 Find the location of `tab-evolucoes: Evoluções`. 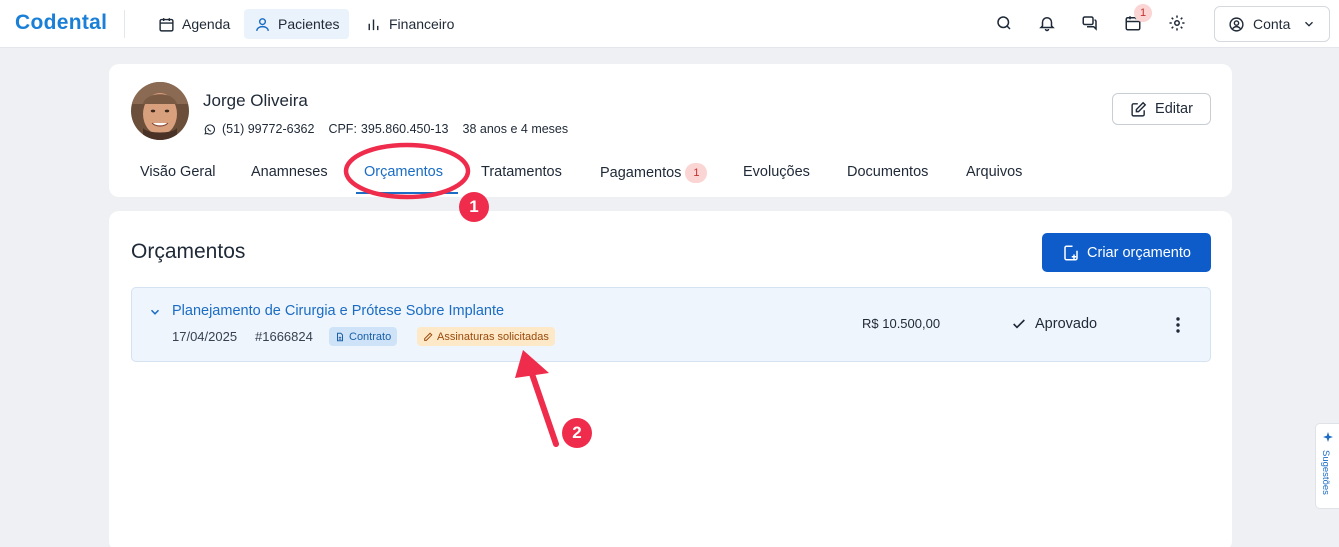

tab-evolucoes: Evoluções is located at coordinates (776, 176).